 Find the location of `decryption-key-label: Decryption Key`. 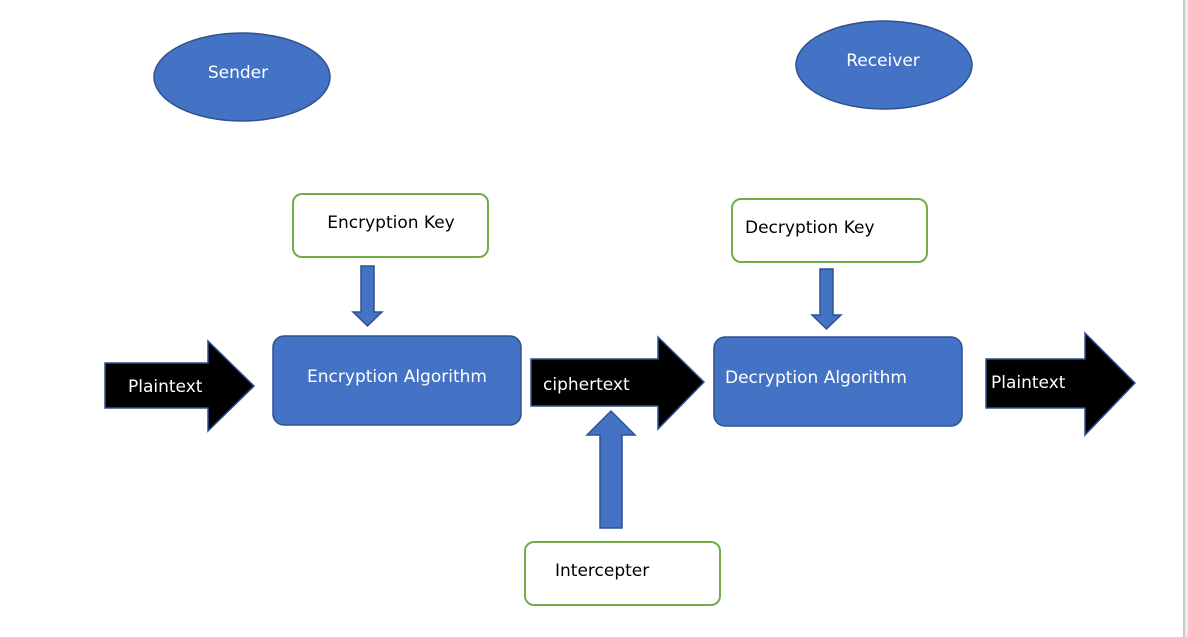

decryption-key-label: Decryption Key is located at coordinates (810, 228).